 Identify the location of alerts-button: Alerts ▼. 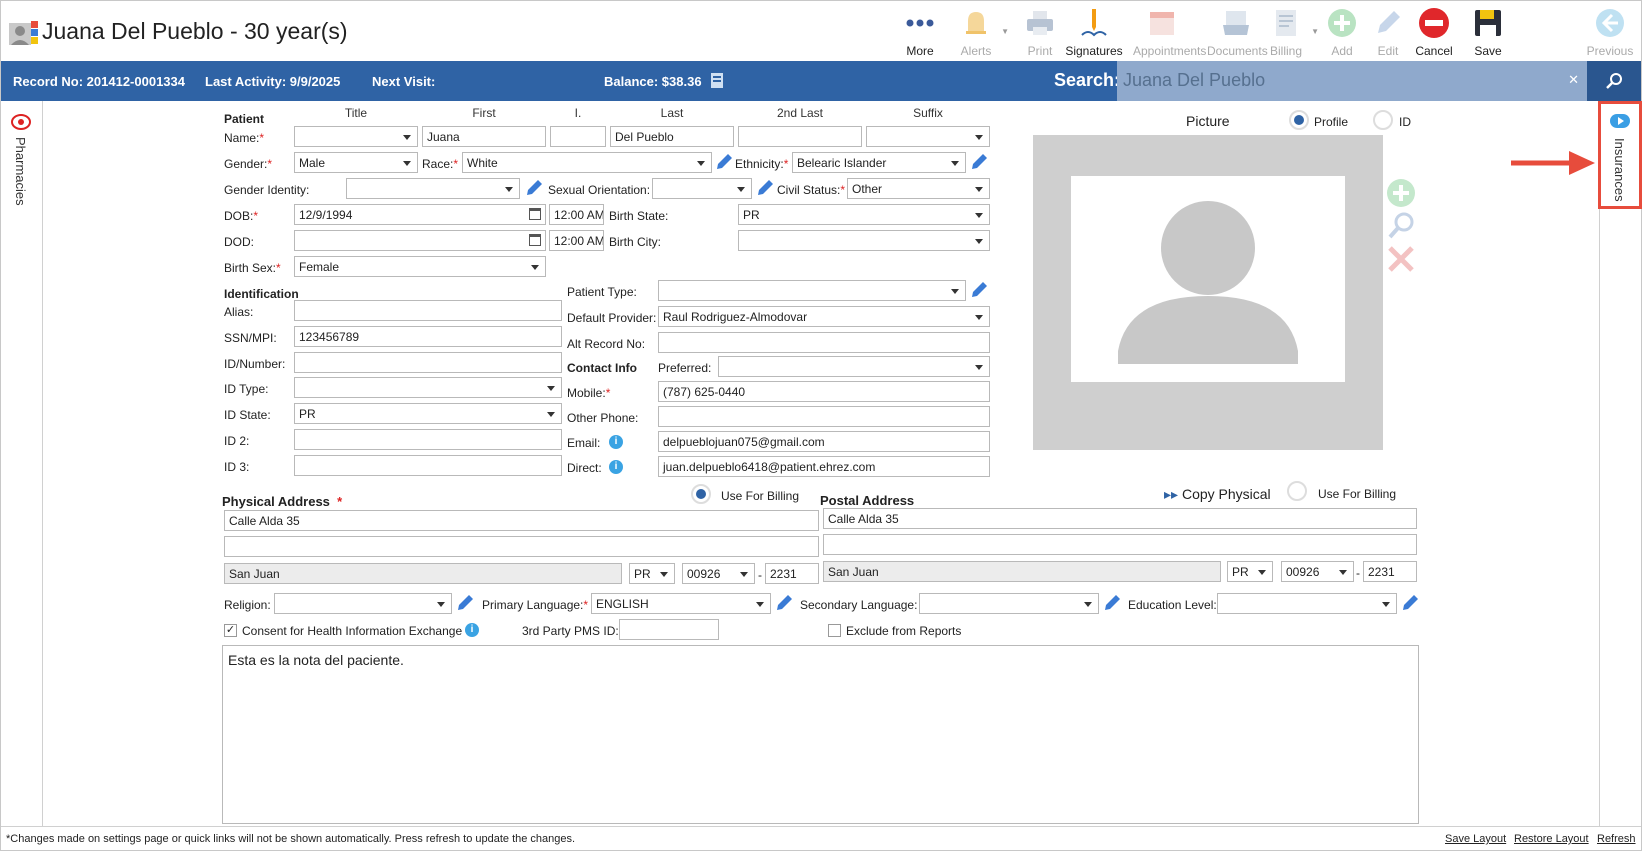
(978, 32).